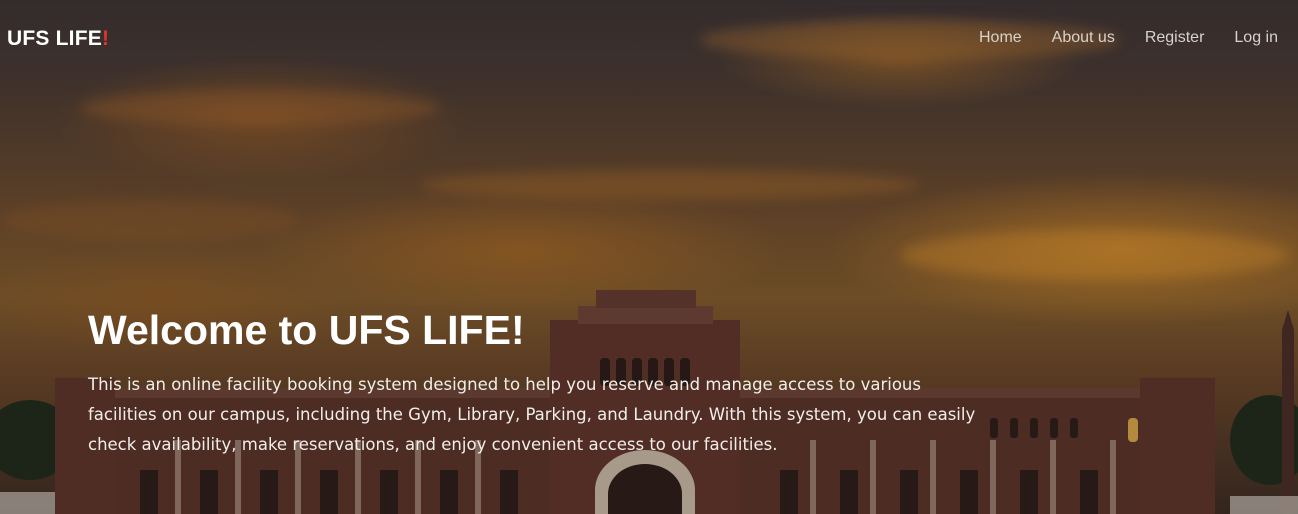  Describe the element at coordinates (1175, 38) in the screenshot. I see `nav-link-register: Register` at that location.